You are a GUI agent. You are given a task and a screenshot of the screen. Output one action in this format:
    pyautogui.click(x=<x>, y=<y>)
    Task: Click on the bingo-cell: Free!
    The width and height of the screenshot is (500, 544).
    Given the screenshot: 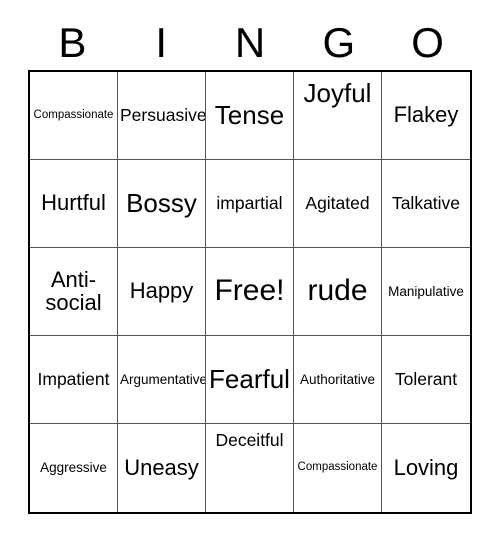 What is the action you would take?
    pyautogui.click(x=250, y=292)
    